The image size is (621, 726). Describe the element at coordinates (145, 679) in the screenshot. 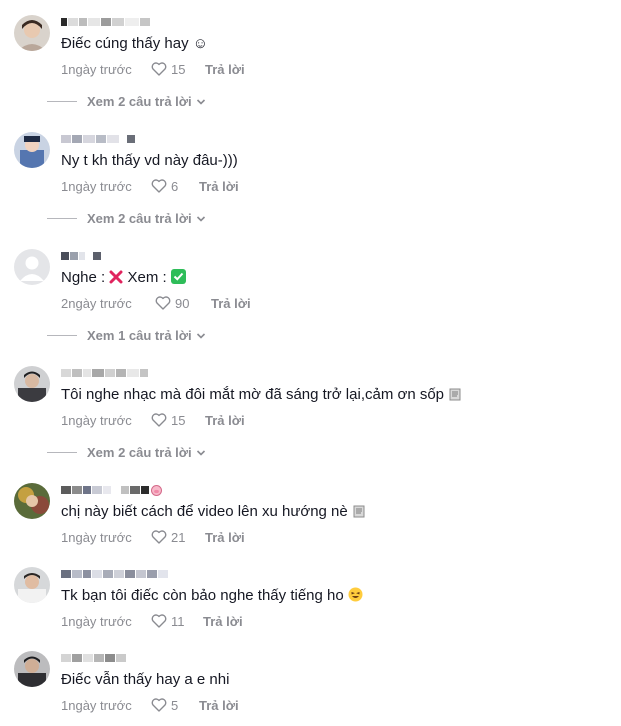

I see `comment-text: Điếc vẫn thấy hay a e nhi` at that location.